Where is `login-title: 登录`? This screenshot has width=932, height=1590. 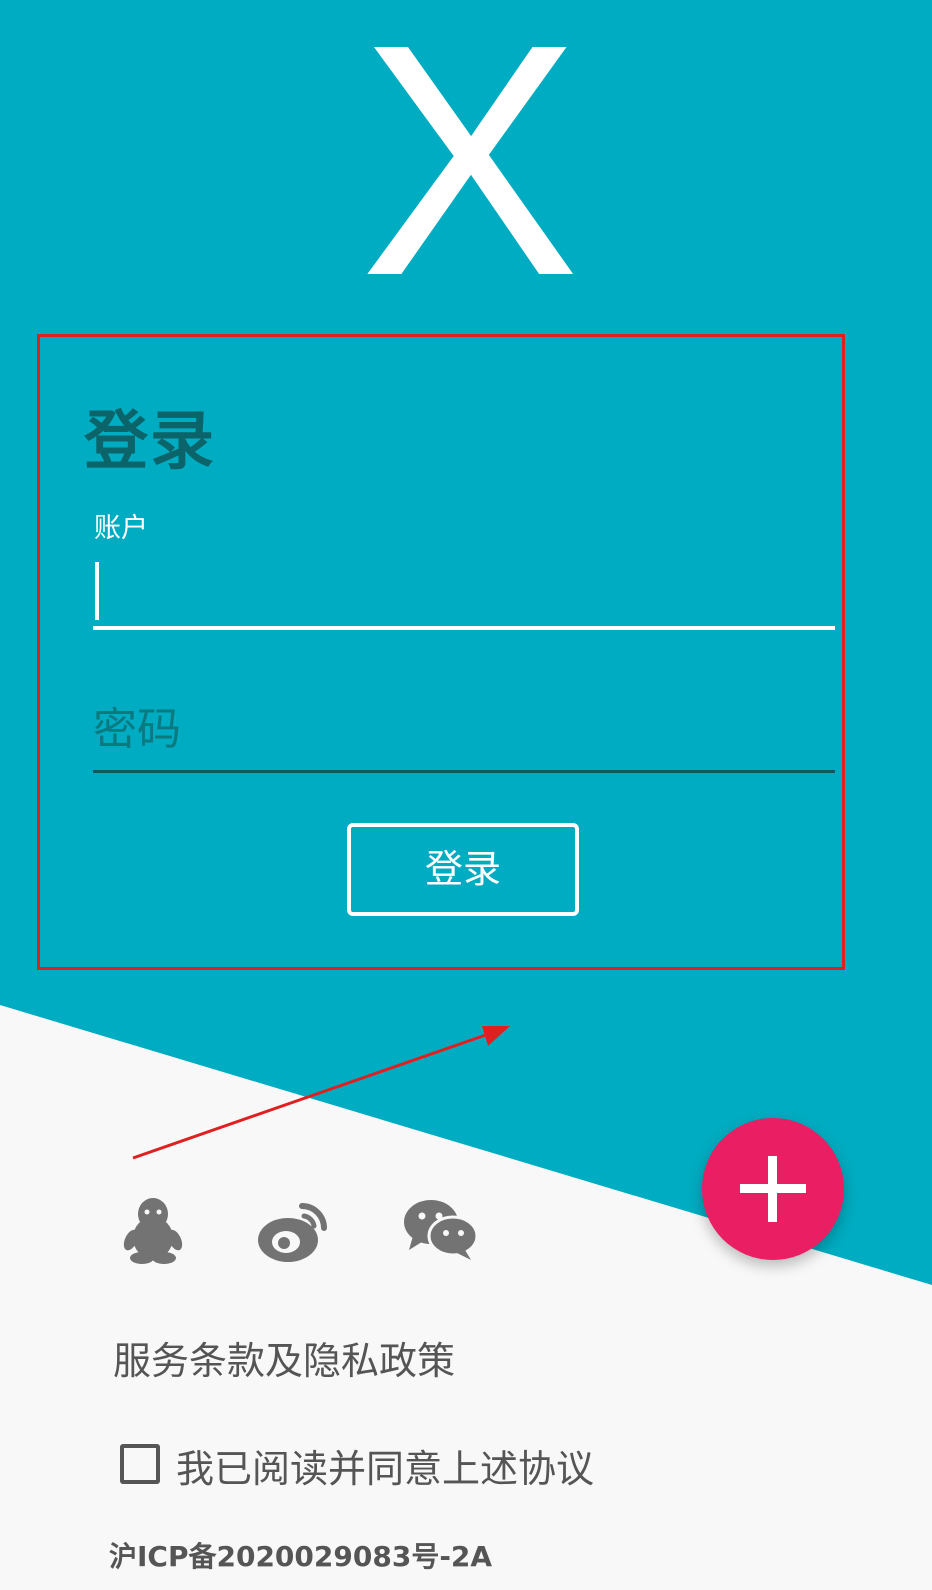
login-title: 登录 is located at coordinates (150, 442).